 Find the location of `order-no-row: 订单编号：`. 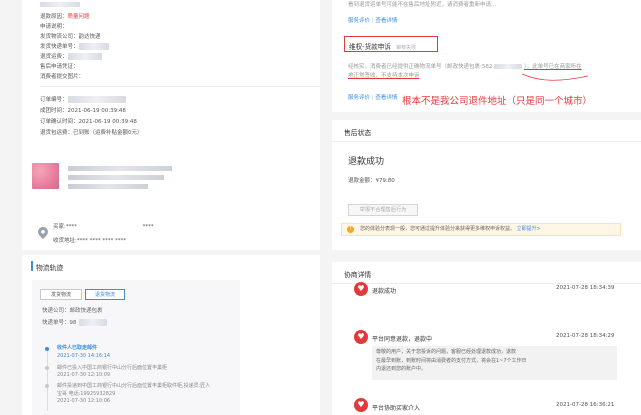

order-no-row: 订单编号： is located at coordinates (83, 99).